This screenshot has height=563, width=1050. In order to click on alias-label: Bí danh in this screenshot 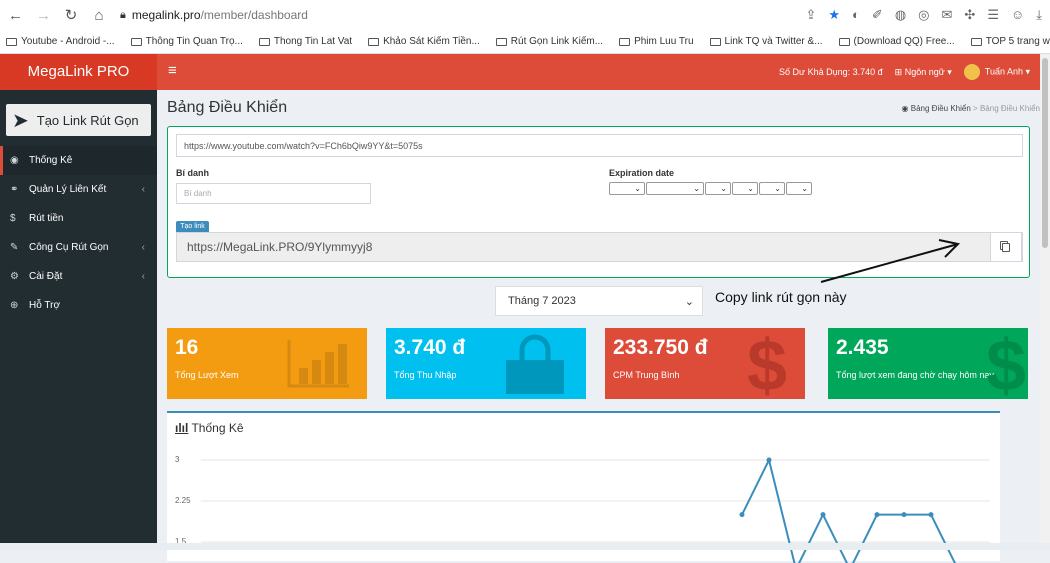, I will do `click(192, 173)`.